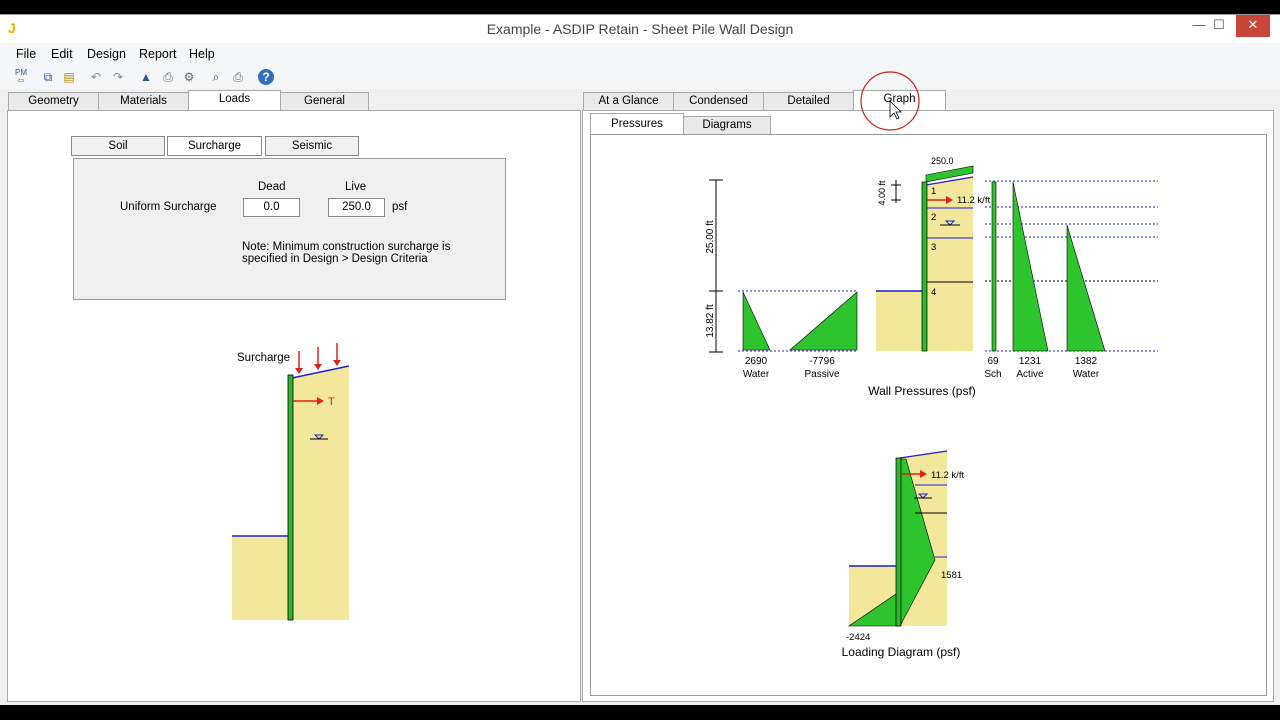 This screenshot has height=720, width=1280. Describe the element at coordinates (710, 321) in the screenshot. I see `dim-lower-label: 13.82 ft` at that location.